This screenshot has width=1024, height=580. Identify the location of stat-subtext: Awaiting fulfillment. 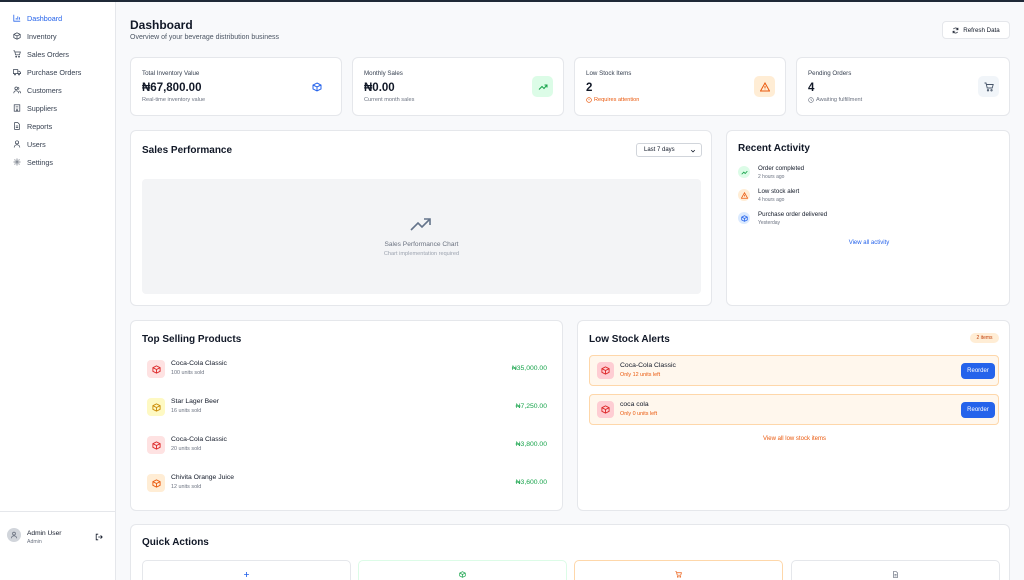
(835, 100).